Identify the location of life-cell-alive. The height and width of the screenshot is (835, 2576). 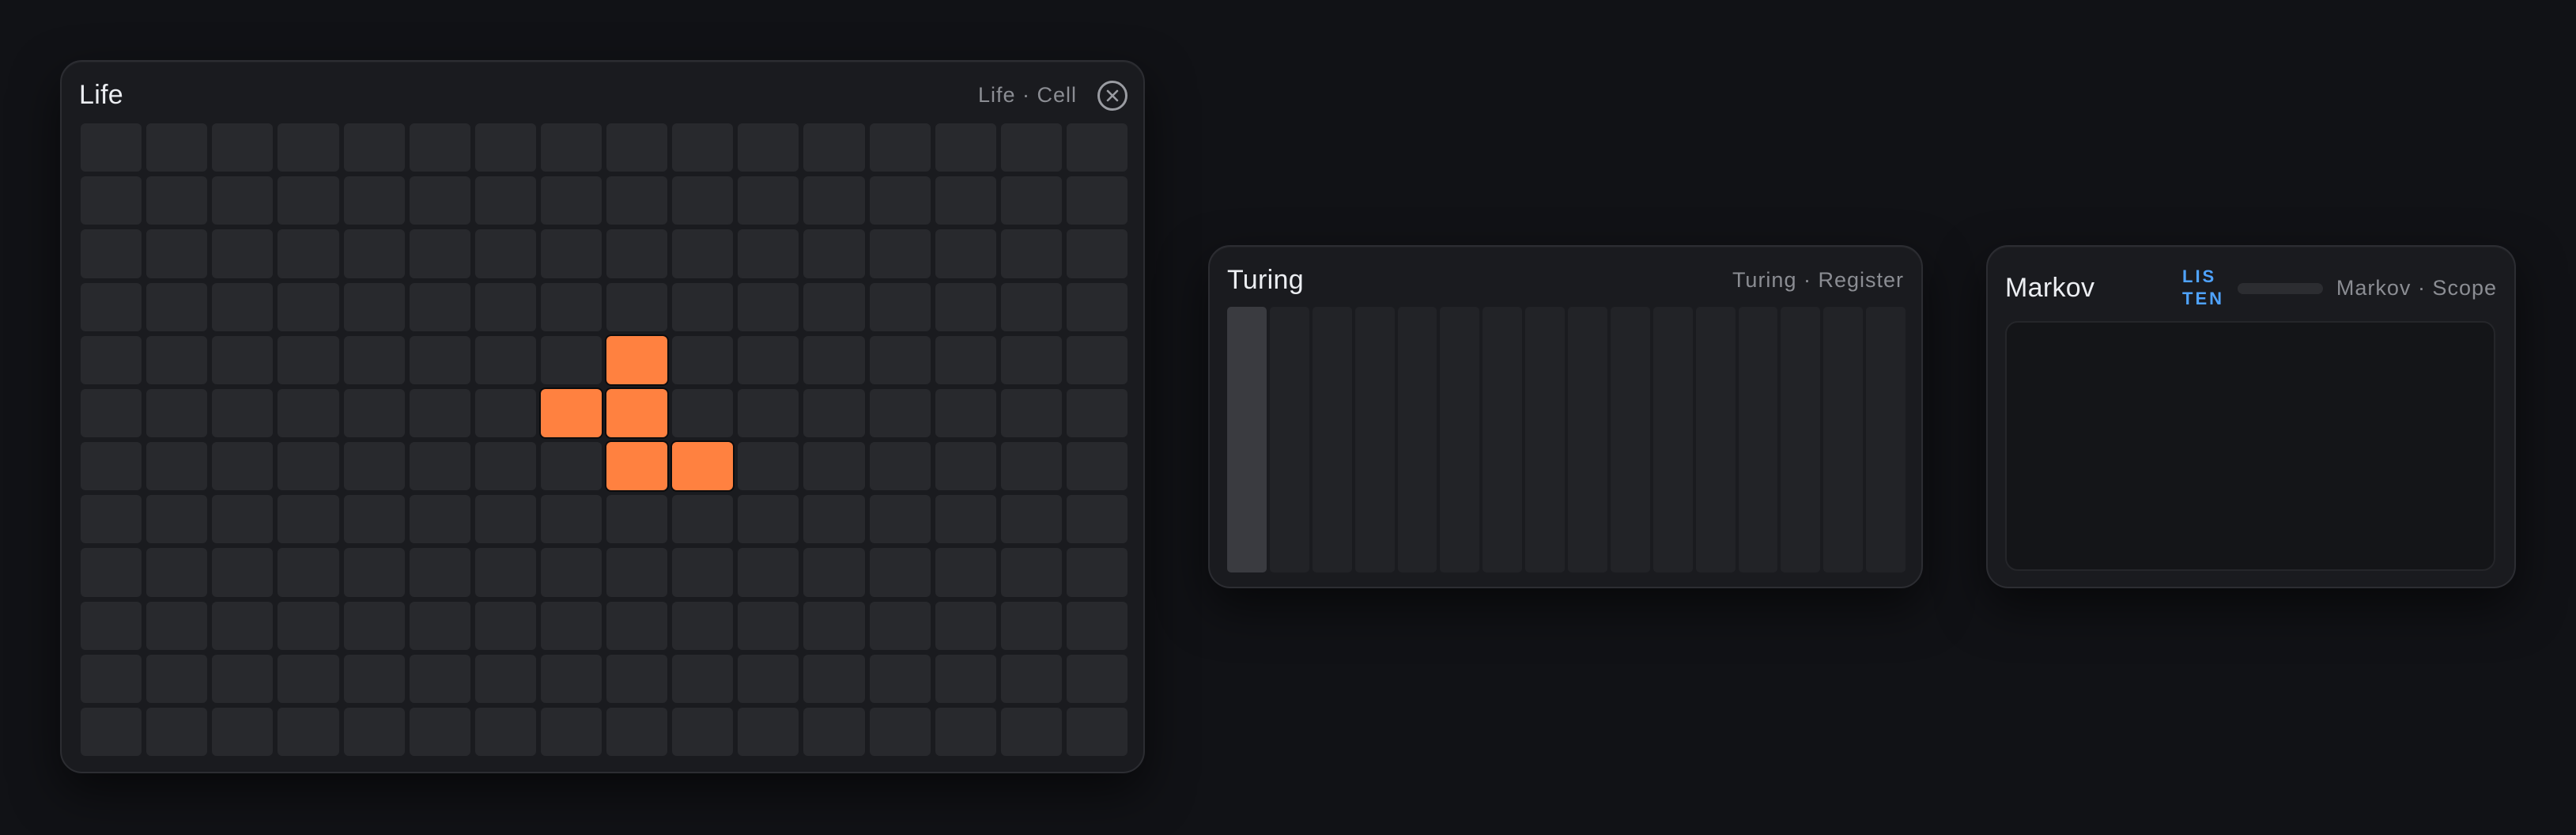
(637, 360).